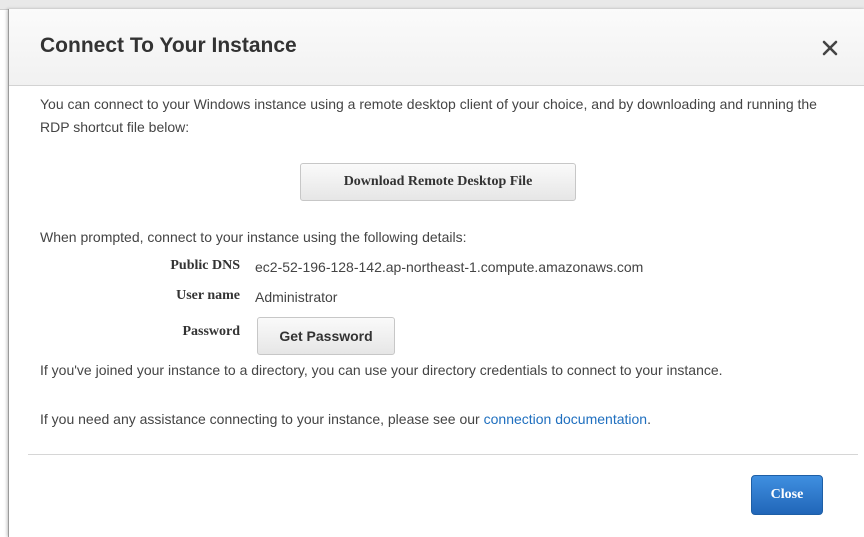 The height and width of the screenshot is (537, 864). I want to click on close-x-icon, so click(830, 48).